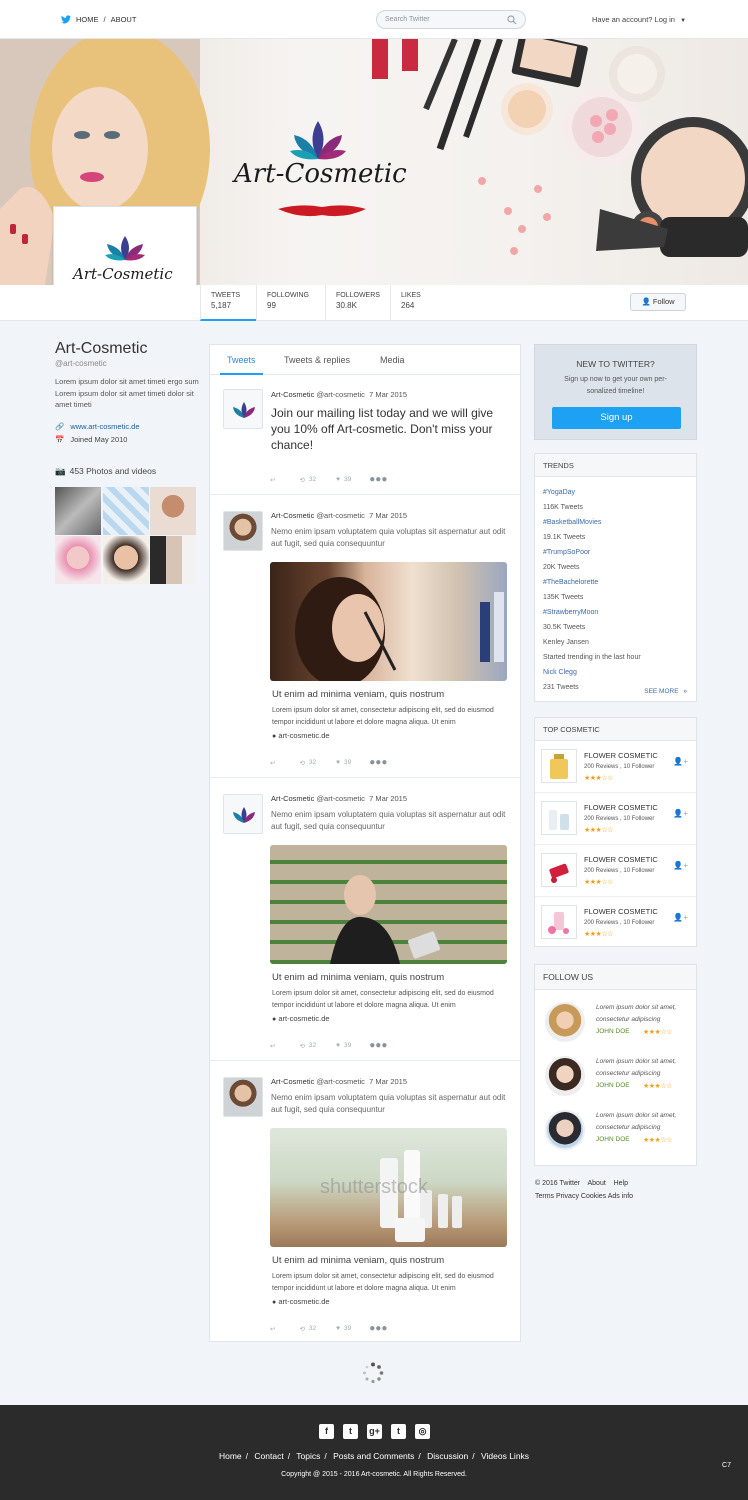  Describe the element at coordinates (317, 360) in the screenshot. I see `tab-tweets-replies: Tweets & replies` at that location.